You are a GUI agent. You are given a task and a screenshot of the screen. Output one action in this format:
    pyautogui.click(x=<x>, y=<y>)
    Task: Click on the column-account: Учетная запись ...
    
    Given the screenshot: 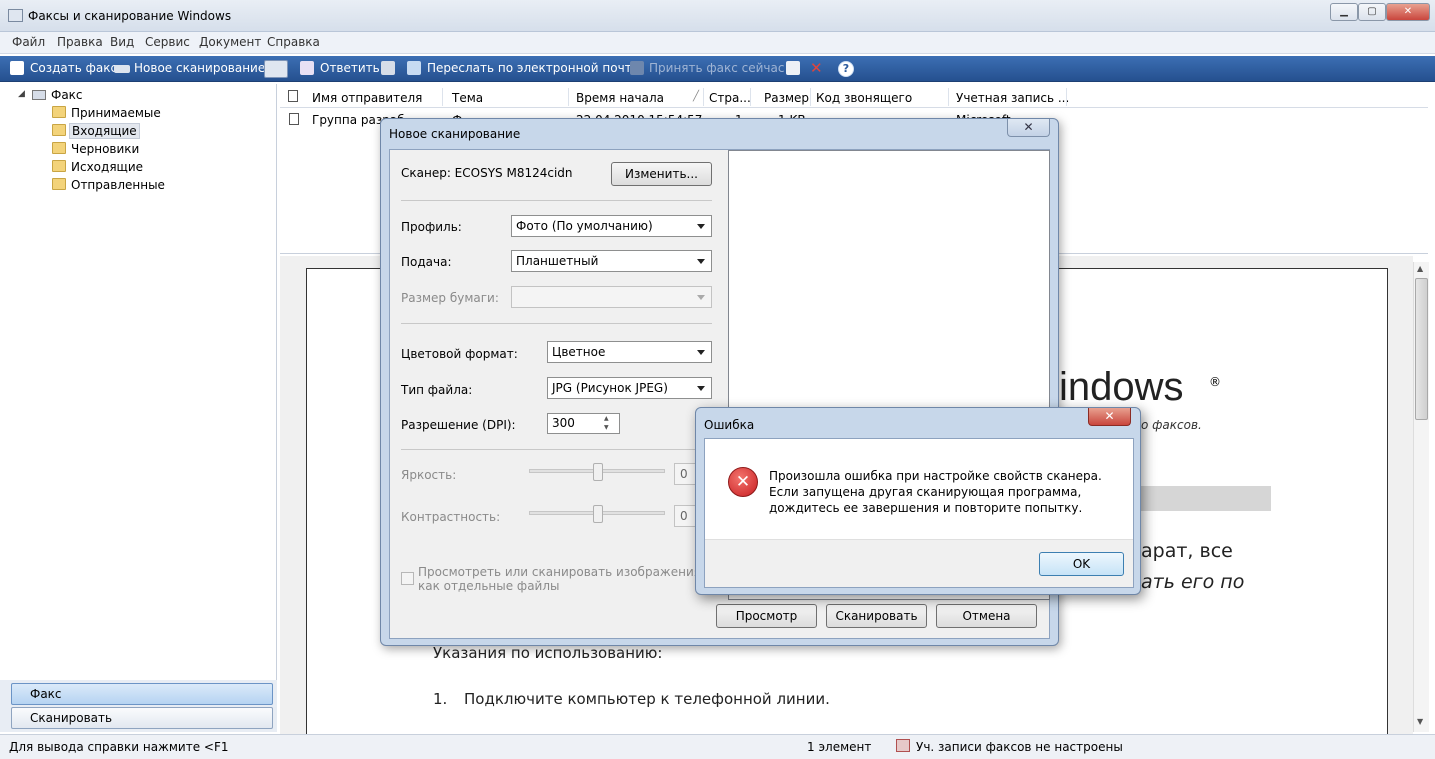 What is the action you would take?
    pyautogui.click(x=1012, y=98)
    